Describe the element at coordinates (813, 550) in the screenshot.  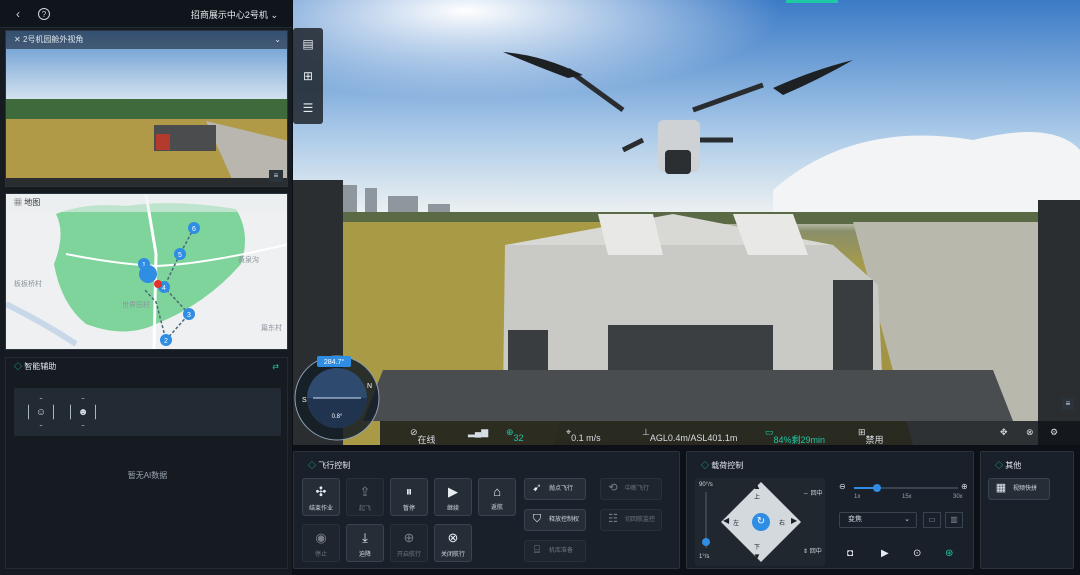
I see `reset-vertical-button: ⇕ 回中` at that location.